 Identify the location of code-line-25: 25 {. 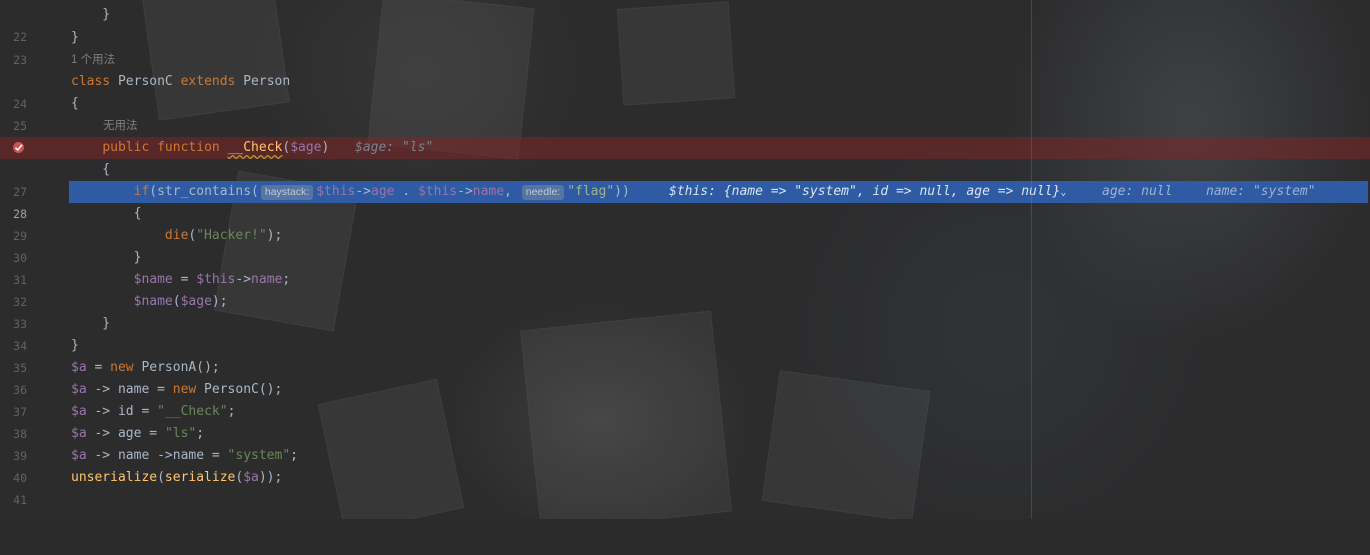
(685, 113).